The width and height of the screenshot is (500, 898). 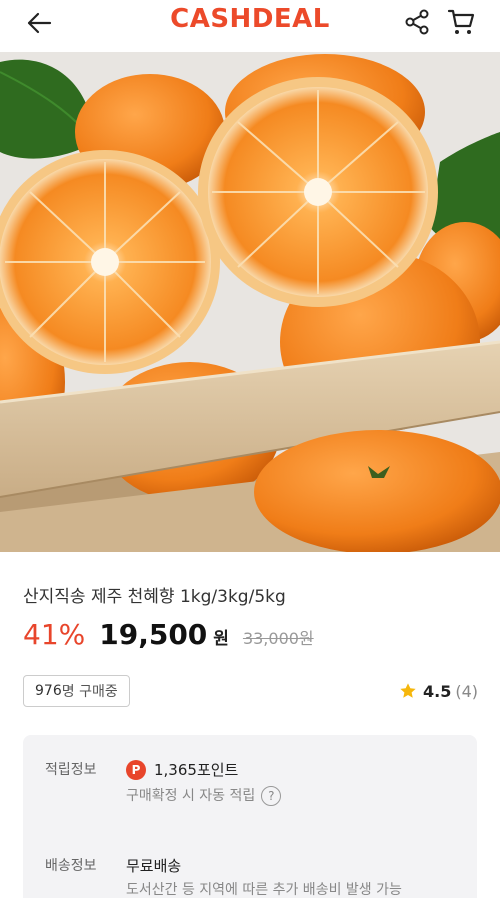 I want to click on reward-value-row: P 1,365포인트, so click(x=182, y=769).